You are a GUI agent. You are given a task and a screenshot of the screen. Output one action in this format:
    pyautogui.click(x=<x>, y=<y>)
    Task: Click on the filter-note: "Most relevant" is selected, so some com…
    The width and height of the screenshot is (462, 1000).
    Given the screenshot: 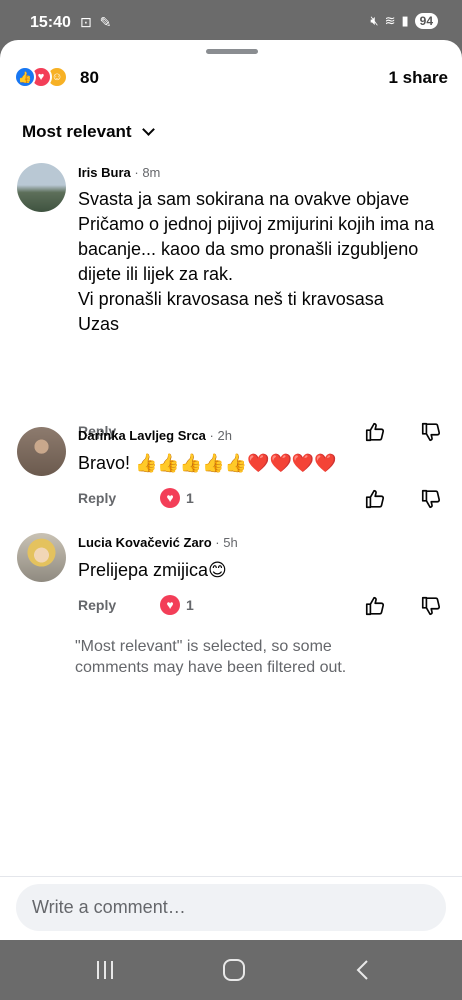 What is the action you would take?
    pyautogui.click(x=211, y=657)
    